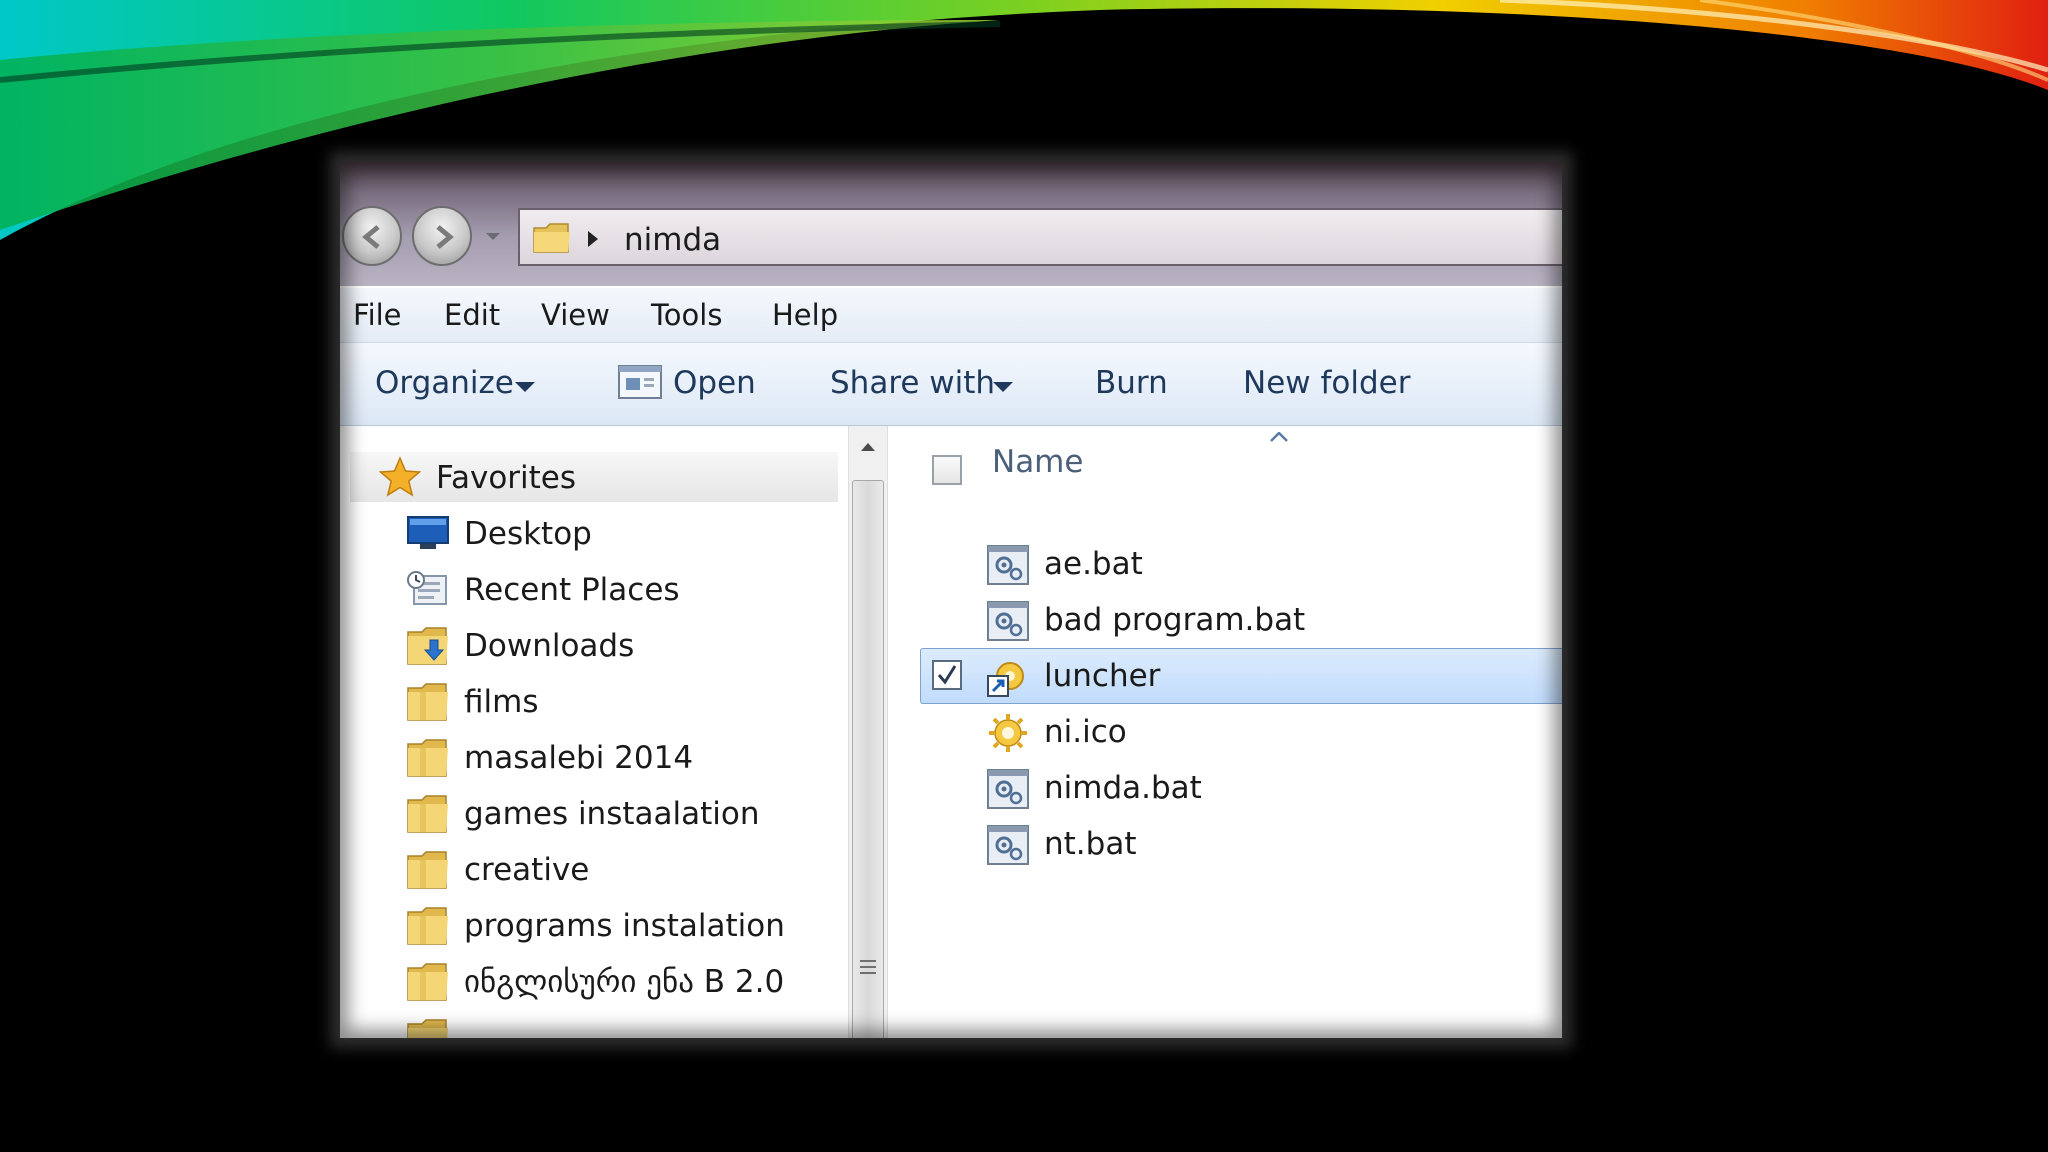  I want to click on organize-dropdown-icon, so click(525, 387).